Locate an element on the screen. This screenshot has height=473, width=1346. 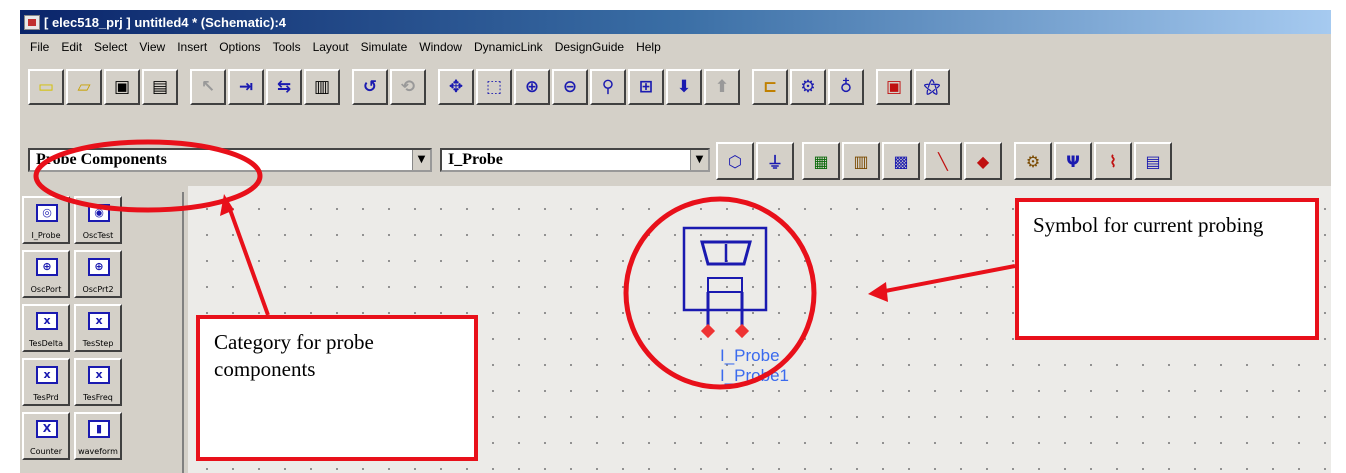
category-arrow is located at coordinates (248, 259).